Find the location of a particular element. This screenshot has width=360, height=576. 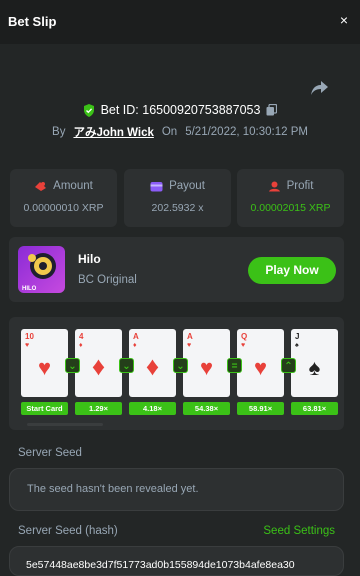

game-card: HILO Hilo BC Original Play Now is located at coordinates (176, 269).